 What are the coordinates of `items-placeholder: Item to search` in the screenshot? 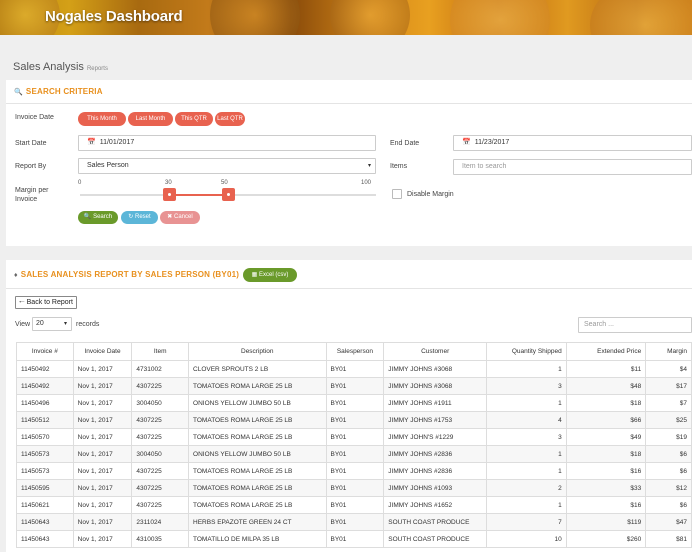 It's located at (484, 166).